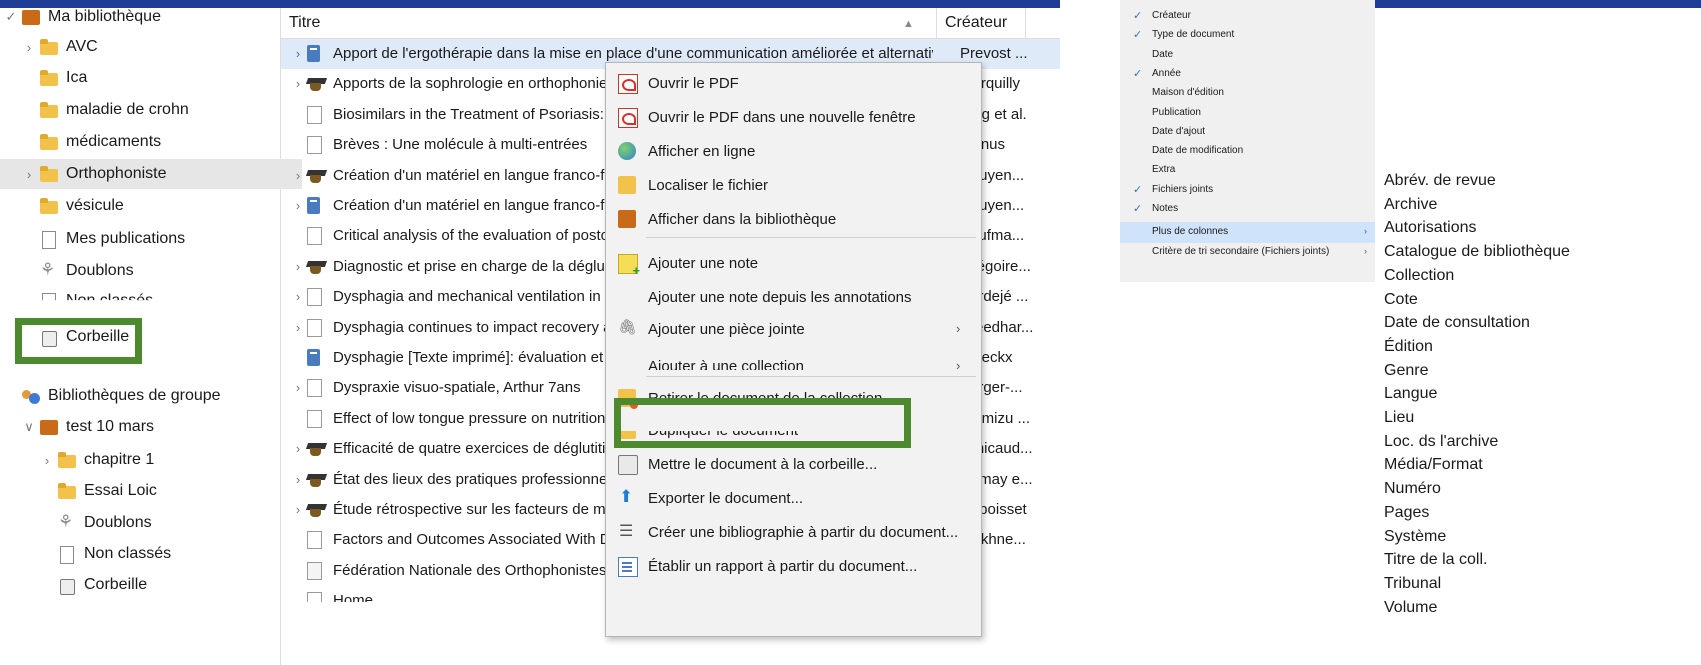 The width and height of the screenshot is (1701, 665). Describe the element at coordinates (1430, 232) in the screenshot. I see `more-columns-item: Autorisations` at that location.